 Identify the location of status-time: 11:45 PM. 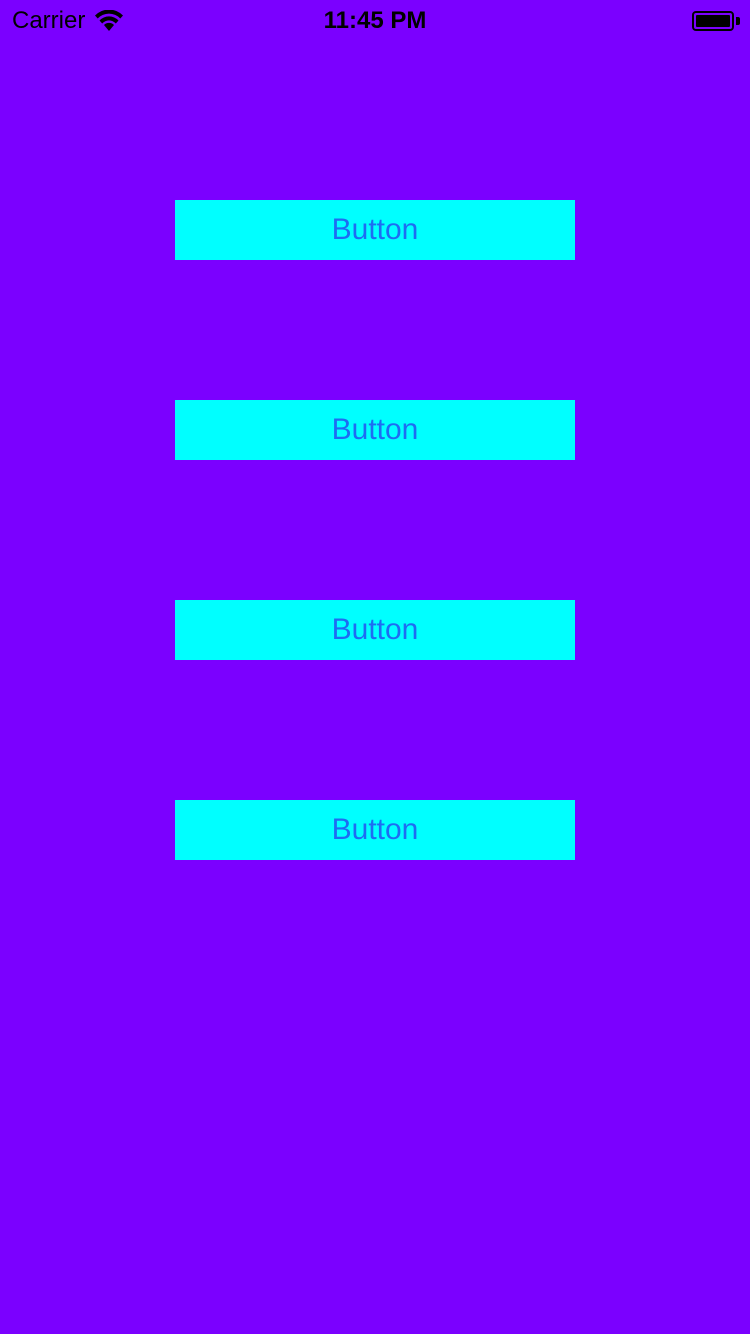
(375, 20).